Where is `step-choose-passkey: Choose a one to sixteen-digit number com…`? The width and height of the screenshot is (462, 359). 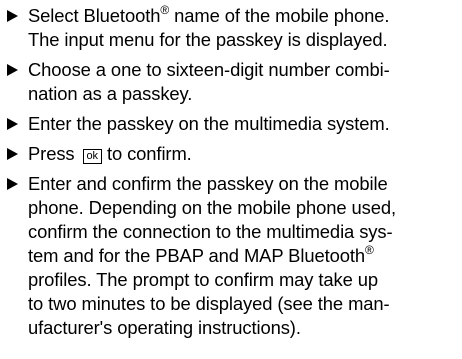 step-choose-passkey: Choose a one to sixteen-digit number com… is located at coordinates (231, 82).